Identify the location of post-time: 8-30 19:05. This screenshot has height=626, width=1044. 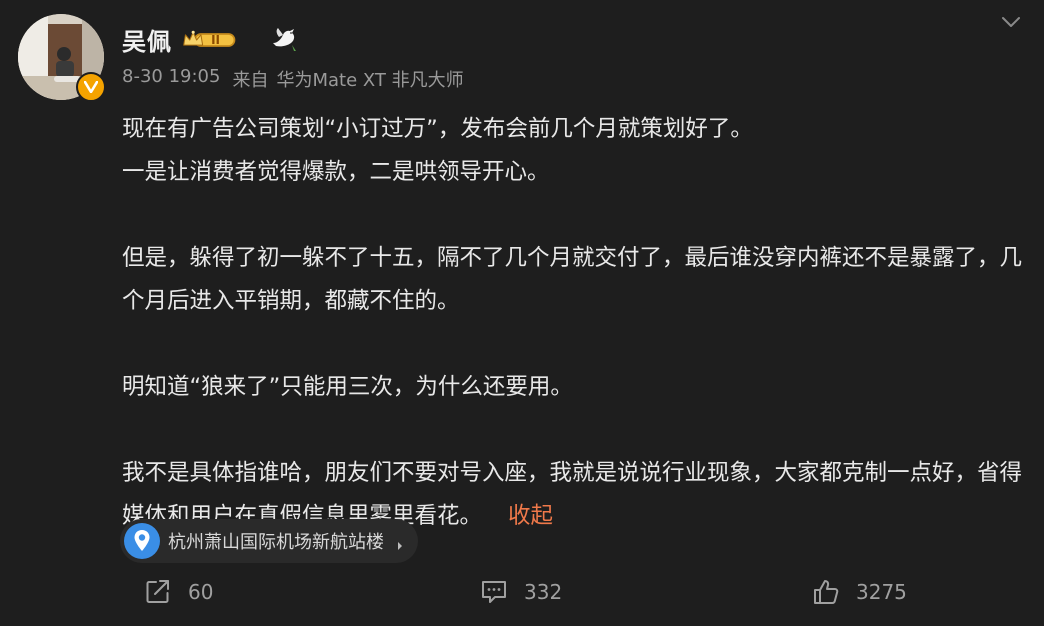
(171, 79).